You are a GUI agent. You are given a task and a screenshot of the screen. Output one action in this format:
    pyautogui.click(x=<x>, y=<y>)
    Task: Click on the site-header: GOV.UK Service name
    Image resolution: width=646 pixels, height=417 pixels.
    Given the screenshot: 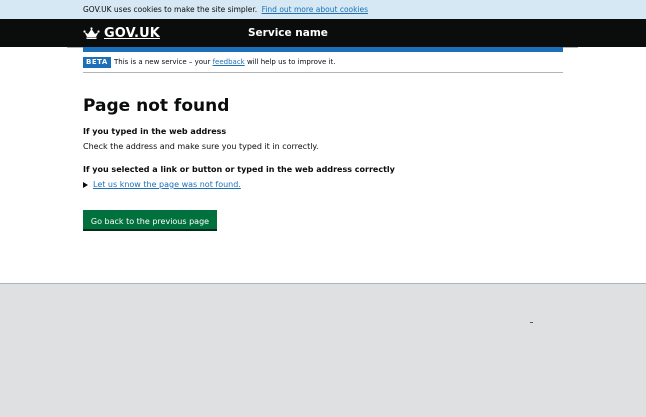 What is the action you would take?
    pyautogui.click(x=323, y=33)
    